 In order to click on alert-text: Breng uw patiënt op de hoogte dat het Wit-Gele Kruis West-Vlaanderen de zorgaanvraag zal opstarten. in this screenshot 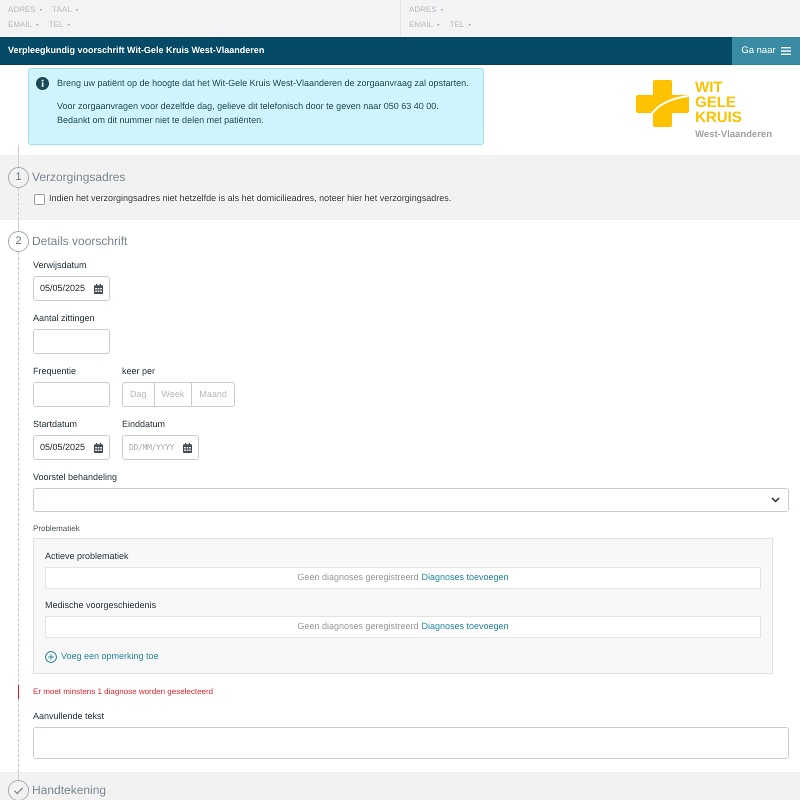, I will do `click(263, 83)`.